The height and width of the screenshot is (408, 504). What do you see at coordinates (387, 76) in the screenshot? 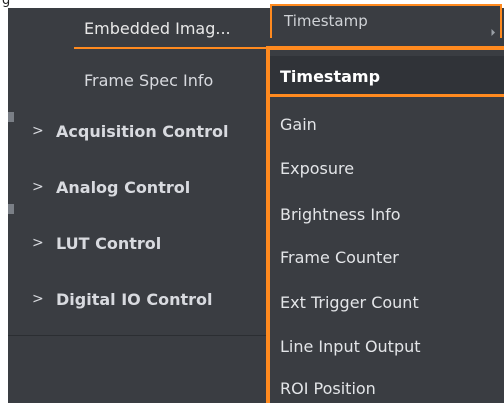
I see `dropdown-option-timestamp: Timestamp` at bounding box center [387, 76].